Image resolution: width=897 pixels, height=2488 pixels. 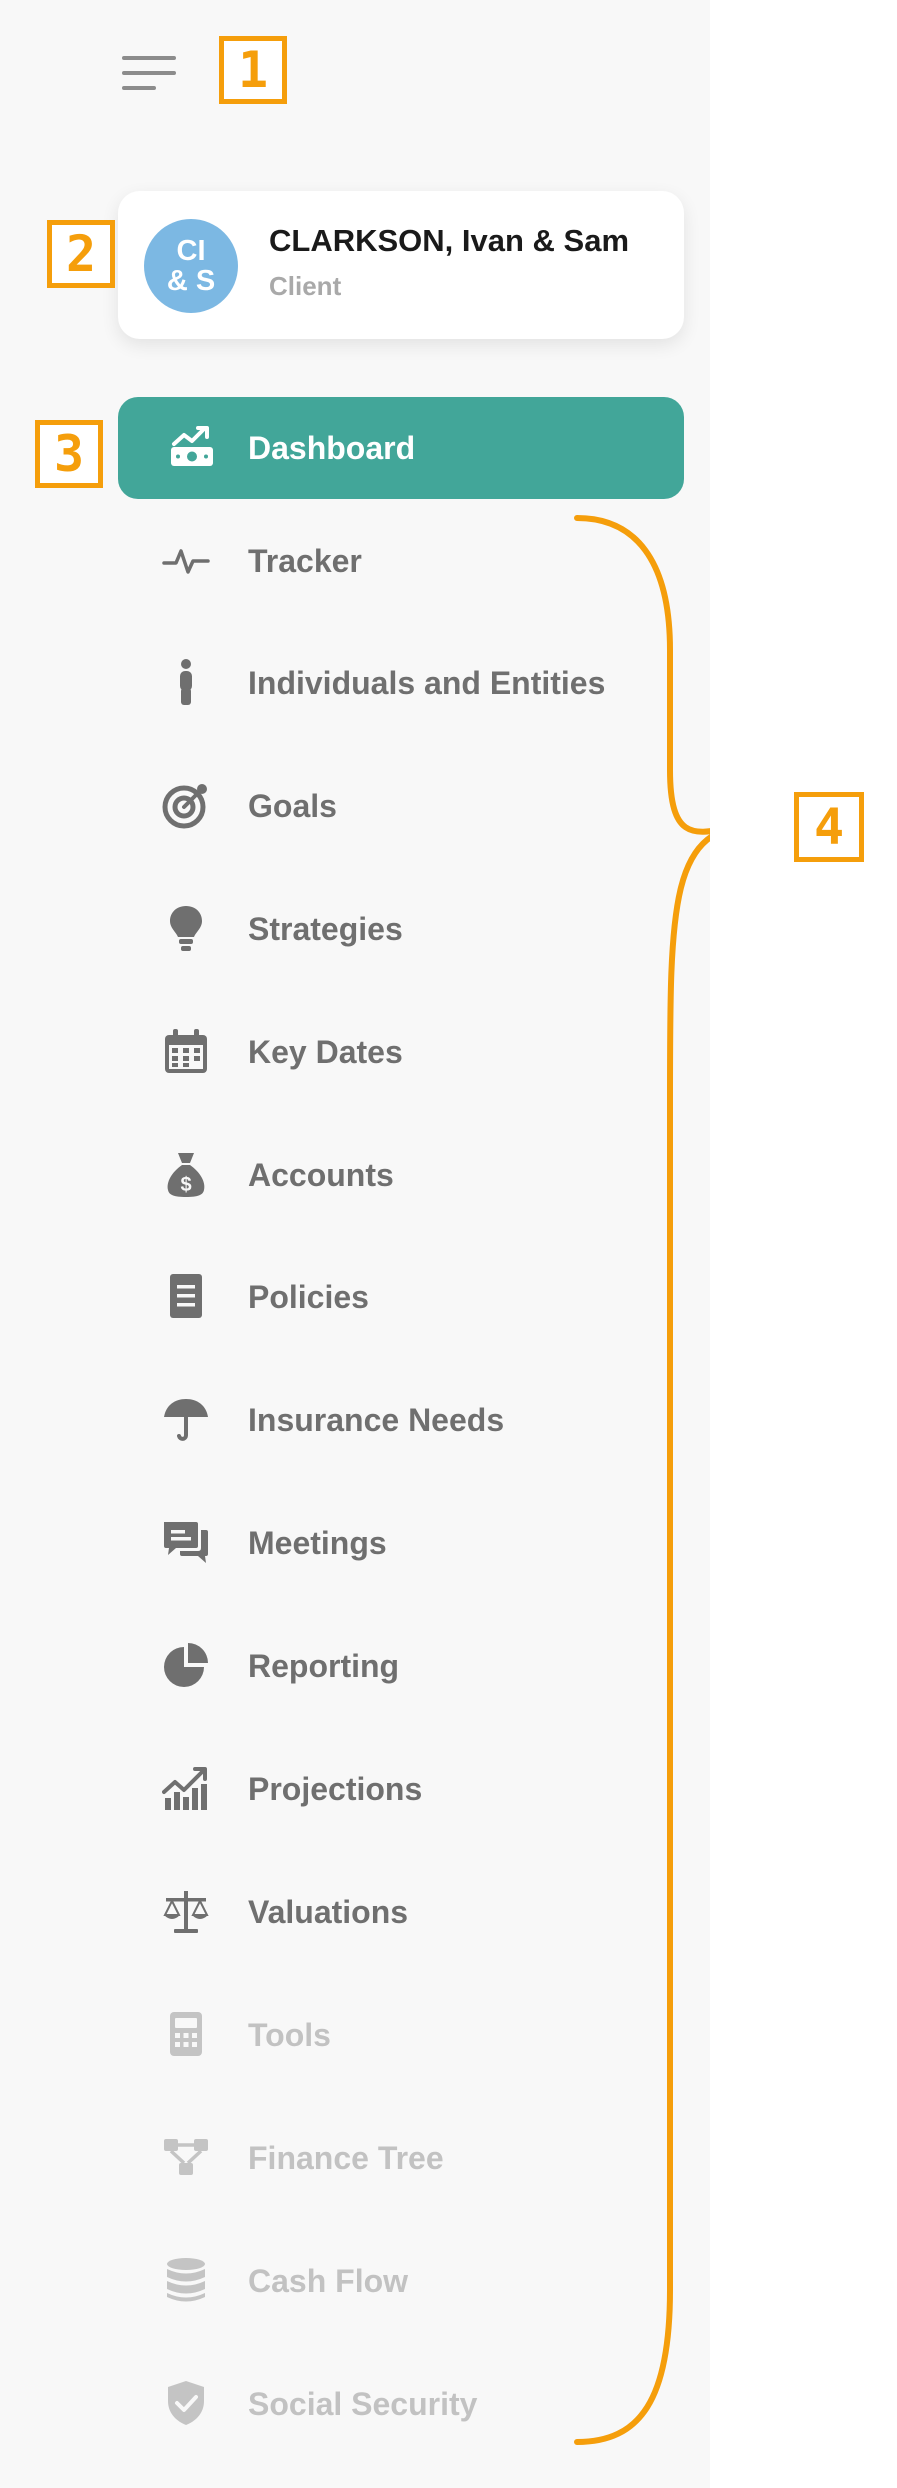 What do you see at coordinates (191, 251) in the screenshot?
I see `avatar-initials-line1: CI` at bounding box center [191, 251].